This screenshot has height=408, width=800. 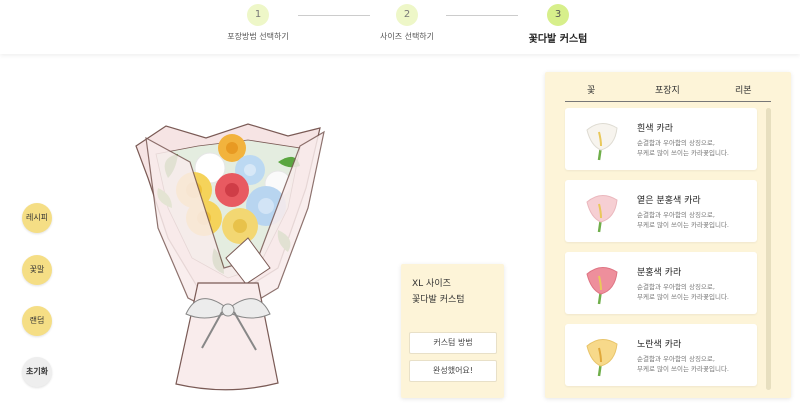 I want to click on list-item: 흰색 카라 순결함과 우아함의 상징으로, 부케로 많이 쓰이는 카라꽃입니다., so click(x=661, y=139).